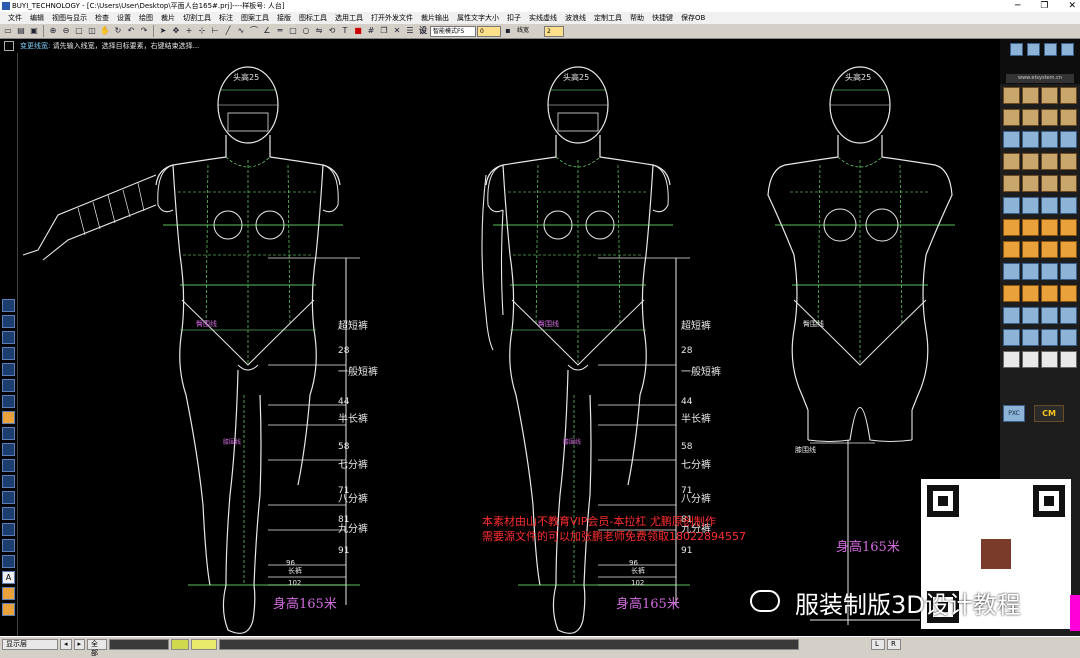 The image size is (1080, 658). What do you see at coordinates (1049, 337) in the screenshot?
I see `seam-c-icon` at bounding box center [1049, 337].